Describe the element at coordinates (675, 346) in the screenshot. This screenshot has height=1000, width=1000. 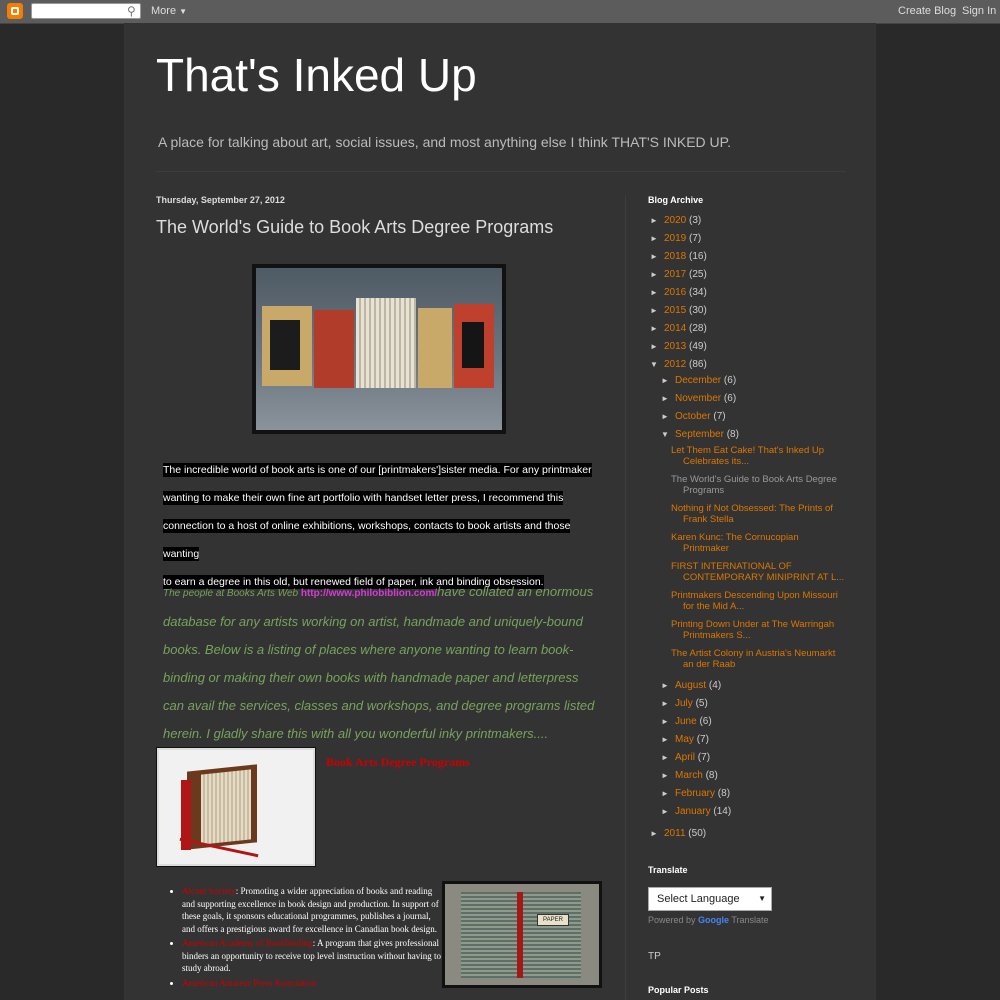
I see `archive-link: 2013` at that location.